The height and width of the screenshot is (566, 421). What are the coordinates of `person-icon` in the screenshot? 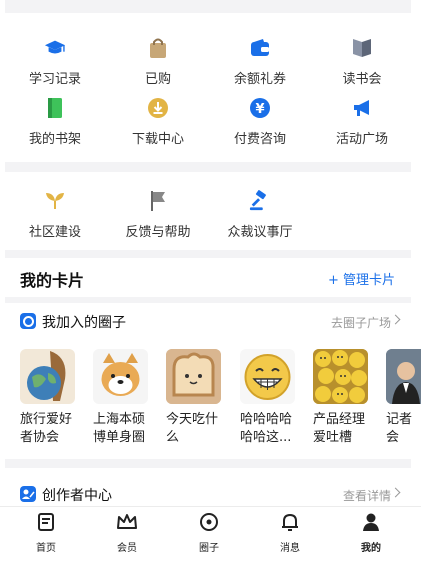 It's located at (371, 524).